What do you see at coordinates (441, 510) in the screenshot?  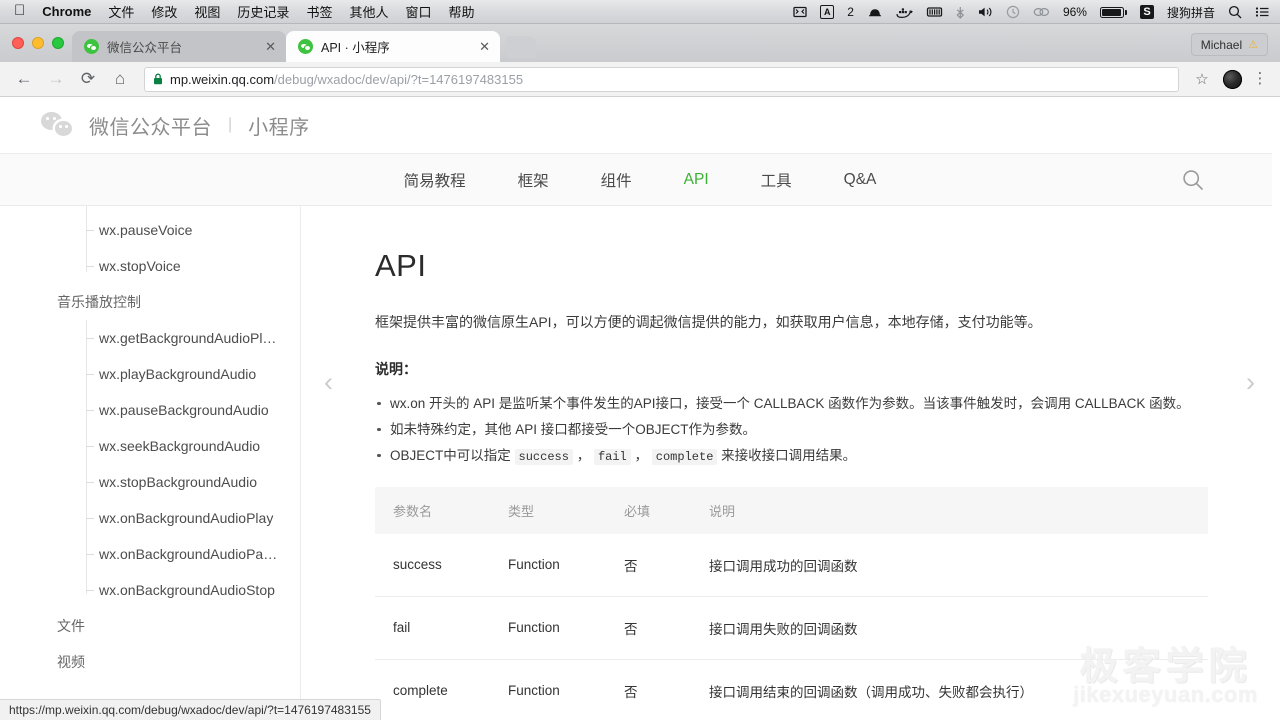 I see `col-header-param-name: 参数名` at bounding box center [441, 510].